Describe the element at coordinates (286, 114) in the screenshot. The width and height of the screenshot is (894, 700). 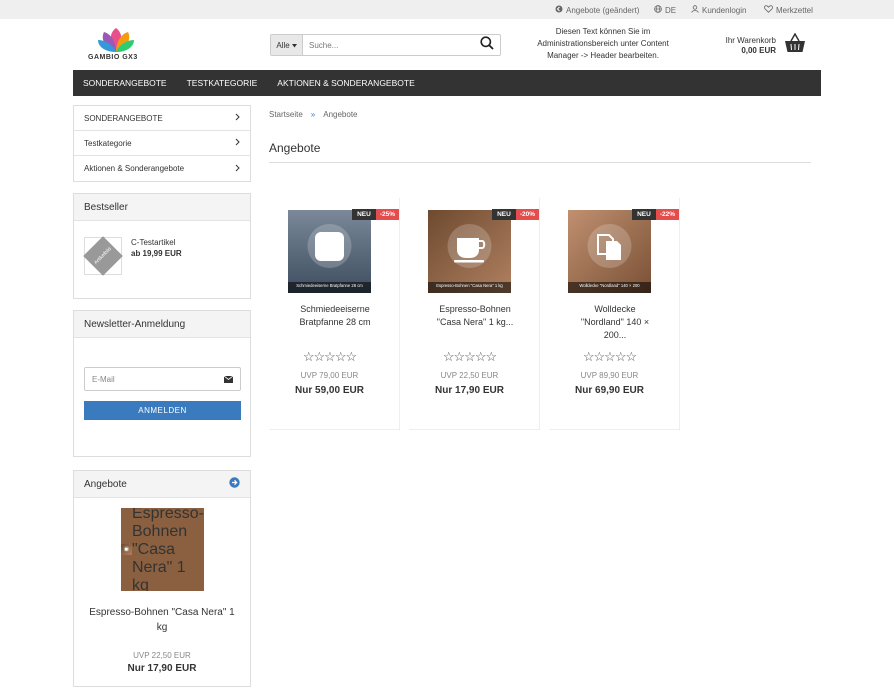
I see `breadcrumb-home: Startseite` at that location.